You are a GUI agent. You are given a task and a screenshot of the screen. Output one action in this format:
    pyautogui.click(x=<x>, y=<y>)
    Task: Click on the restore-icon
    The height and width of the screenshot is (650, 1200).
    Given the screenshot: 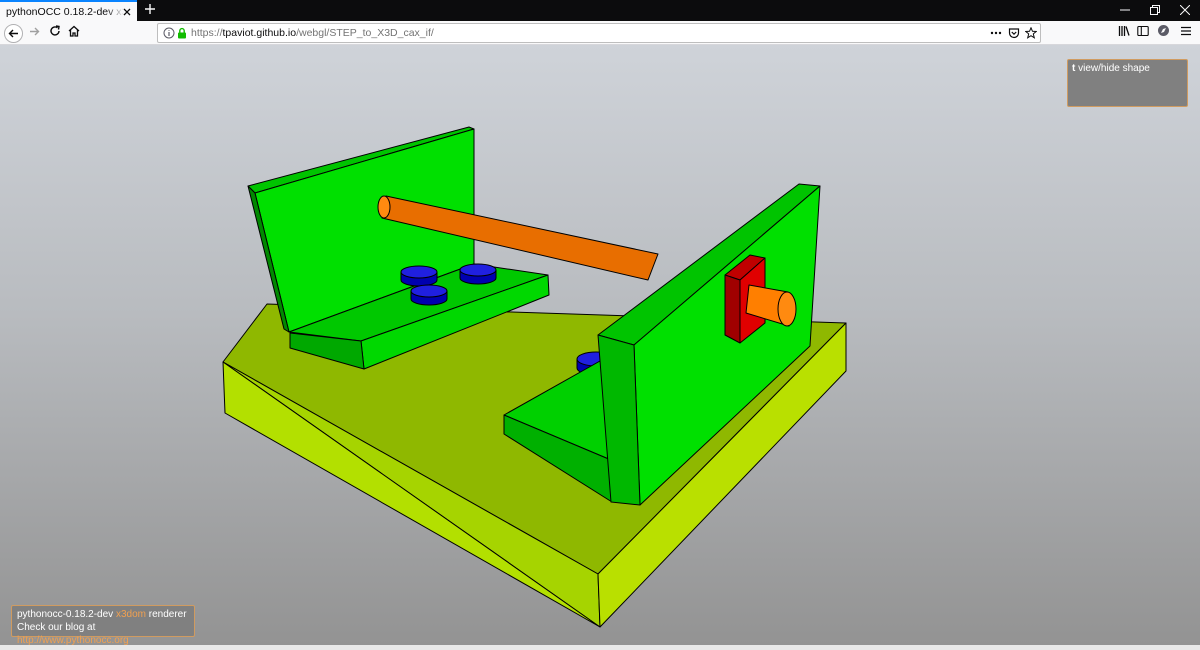 What is the action you would take?
    pyautogui.click(x=1155, y=11)
    